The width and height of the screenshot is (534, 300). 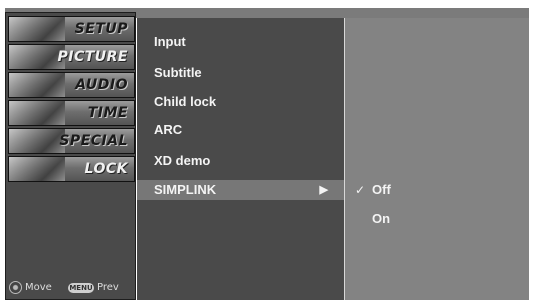 I want to click on menu-item-label: XD demo, so click(x=182, y=160).